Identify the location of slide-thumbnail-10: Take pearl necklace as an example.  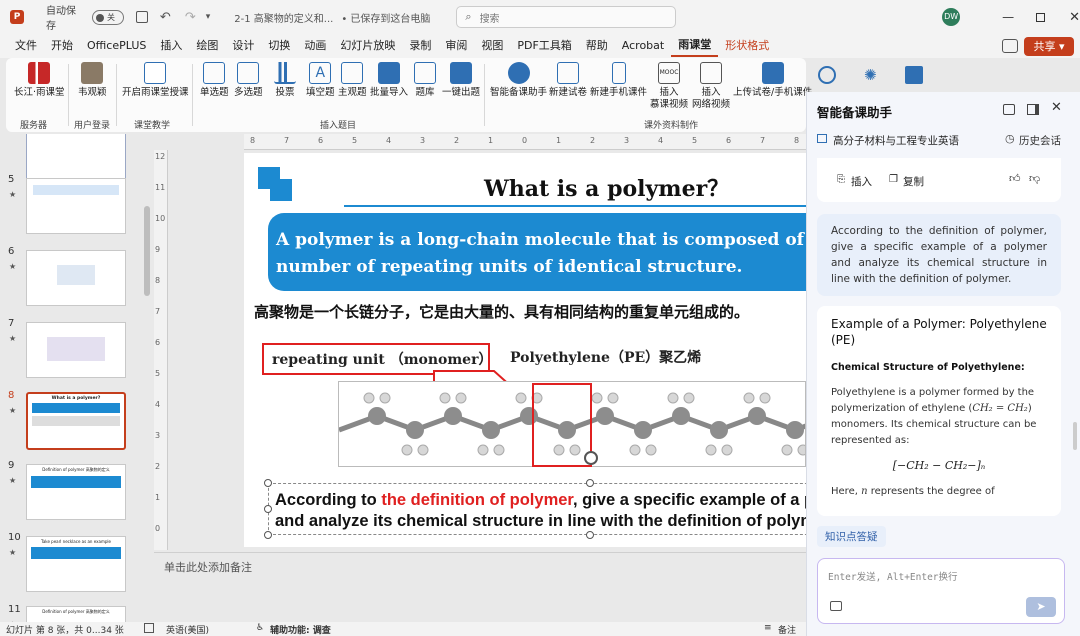
(76, 564).